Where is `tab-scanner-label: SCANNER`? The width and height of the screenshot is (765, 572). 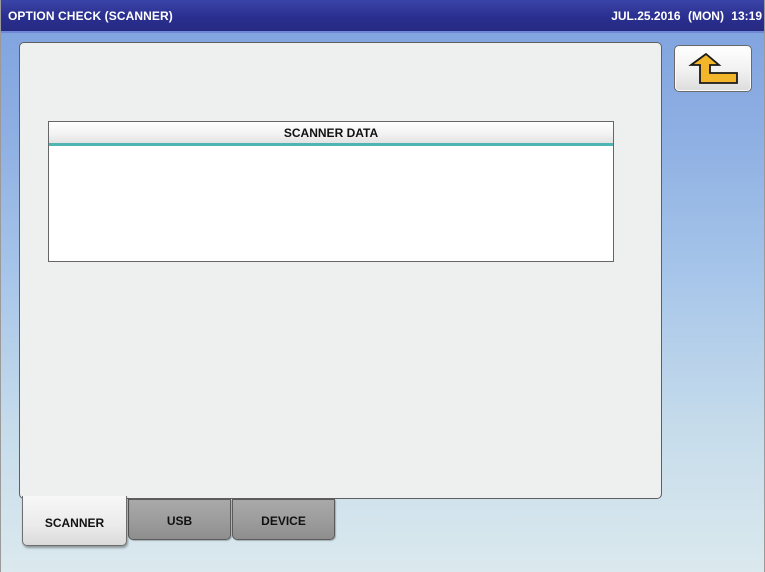
tab-scanner-label: SCANNER is located at coordinates (74, 523).